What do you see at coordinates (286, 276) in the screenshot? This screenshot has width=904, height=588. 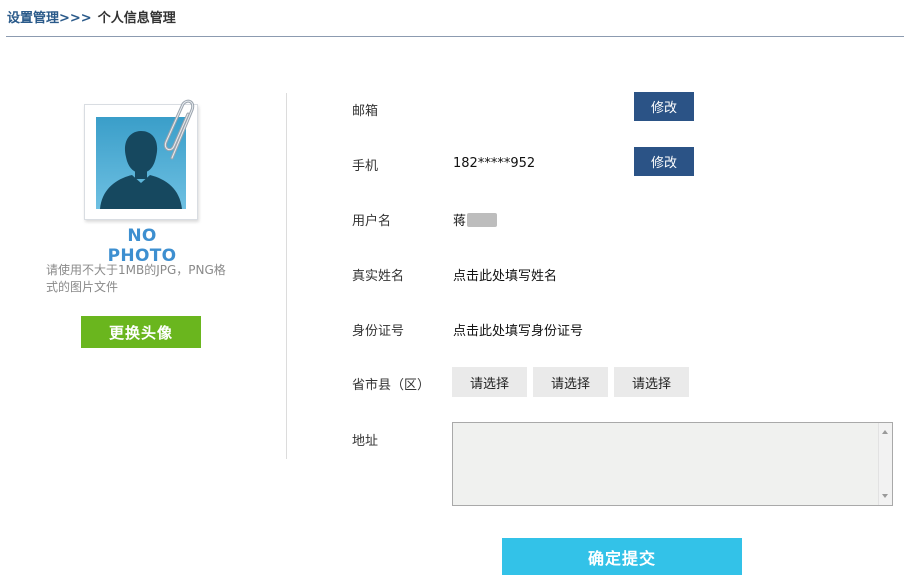 I see `column-divider` at bounding box center [286, 276].